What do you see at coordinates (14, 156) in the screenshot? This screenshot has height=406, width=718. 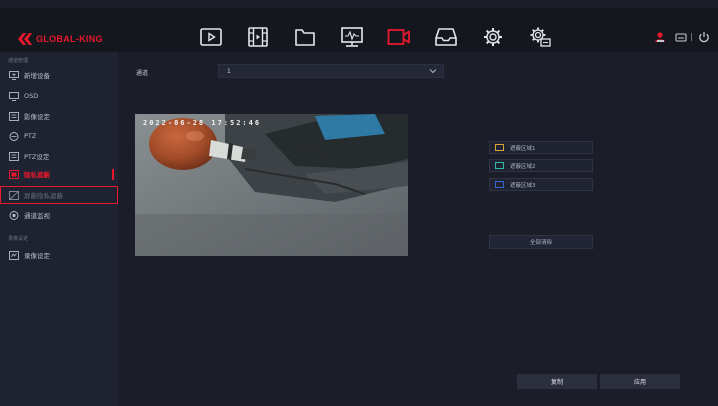 I see `ptz-settings-icon` at bounding box center [14, 156].